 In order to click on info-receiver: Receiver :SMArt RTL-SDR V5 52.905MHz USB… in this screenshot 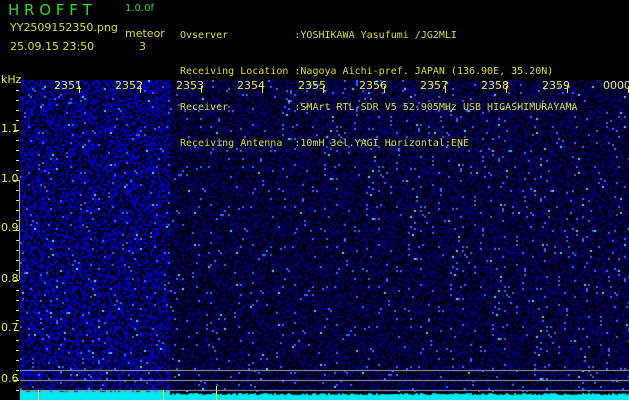, I will do `click(378, 108)`.